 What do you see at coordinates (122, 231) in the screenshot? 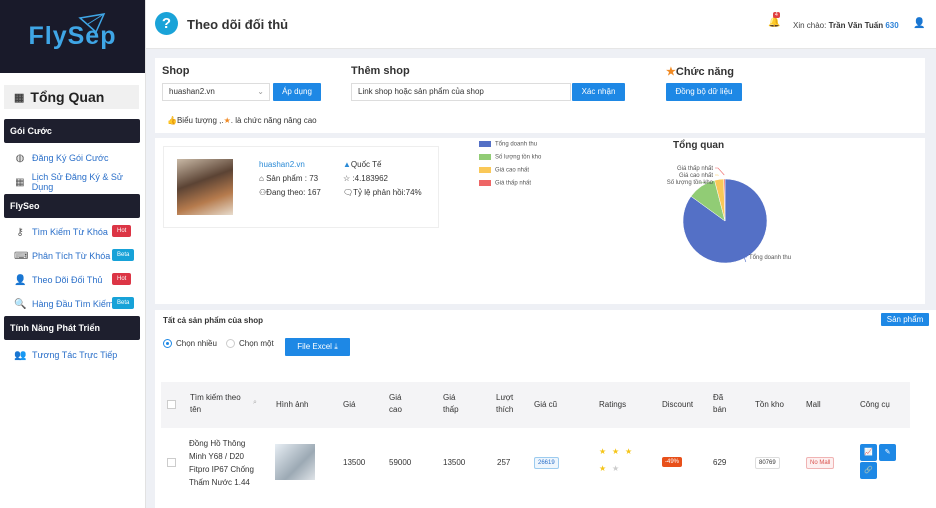
I see `hot-badge: Hot` at bounding box center [122, 231].